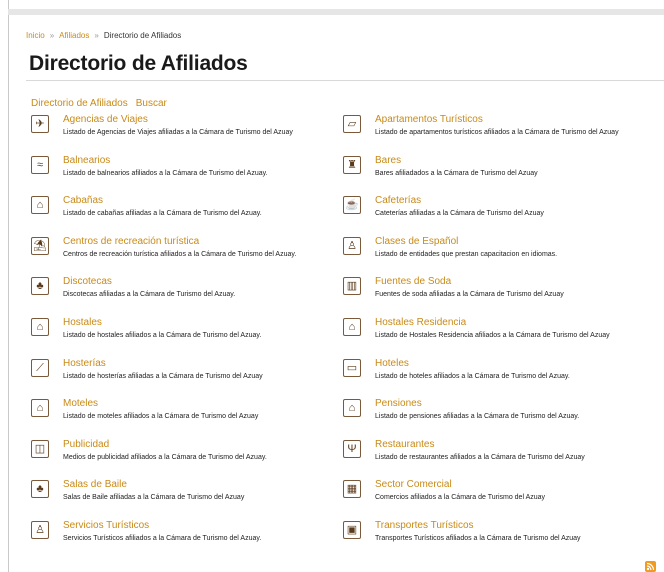 The height and width of the screenshot is (572, 664). What do you see at coordinates (40, 205) in the screenshot?
I see `cabin-icon: ⌂` at bounding box center [40, 205].